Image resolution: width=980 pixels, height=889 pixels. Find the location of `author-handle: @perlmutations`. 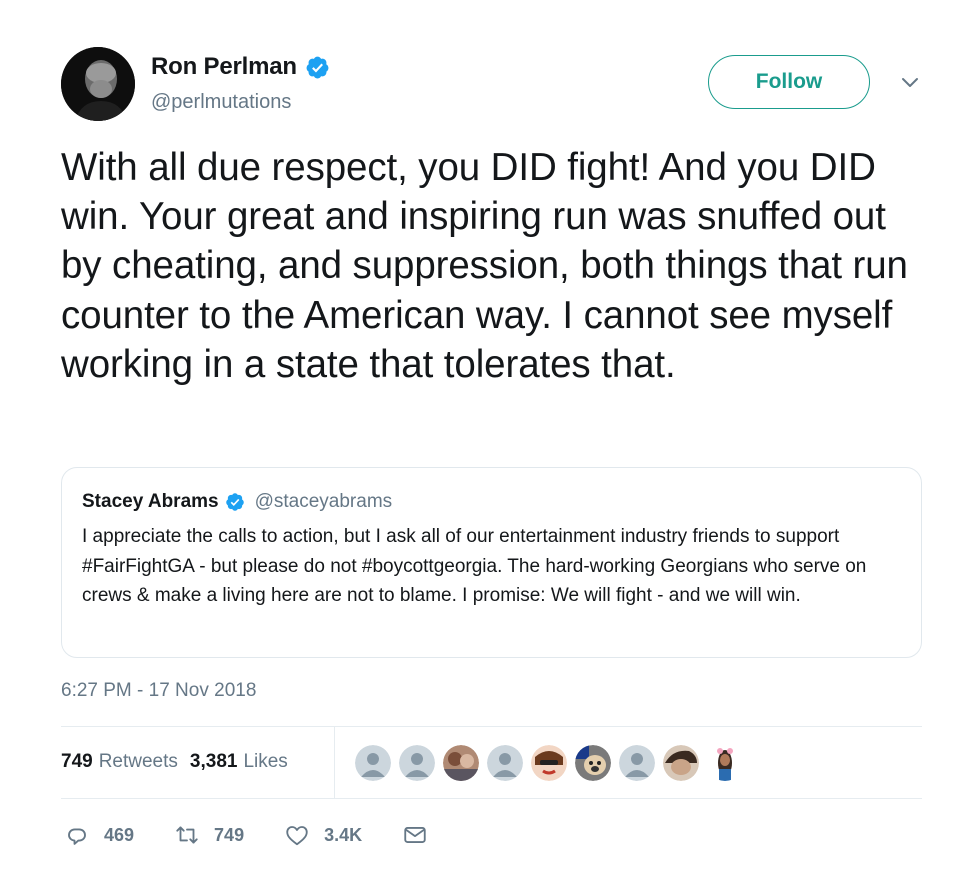

author-handle: @perlmutations is located at coordinates (221, 102).